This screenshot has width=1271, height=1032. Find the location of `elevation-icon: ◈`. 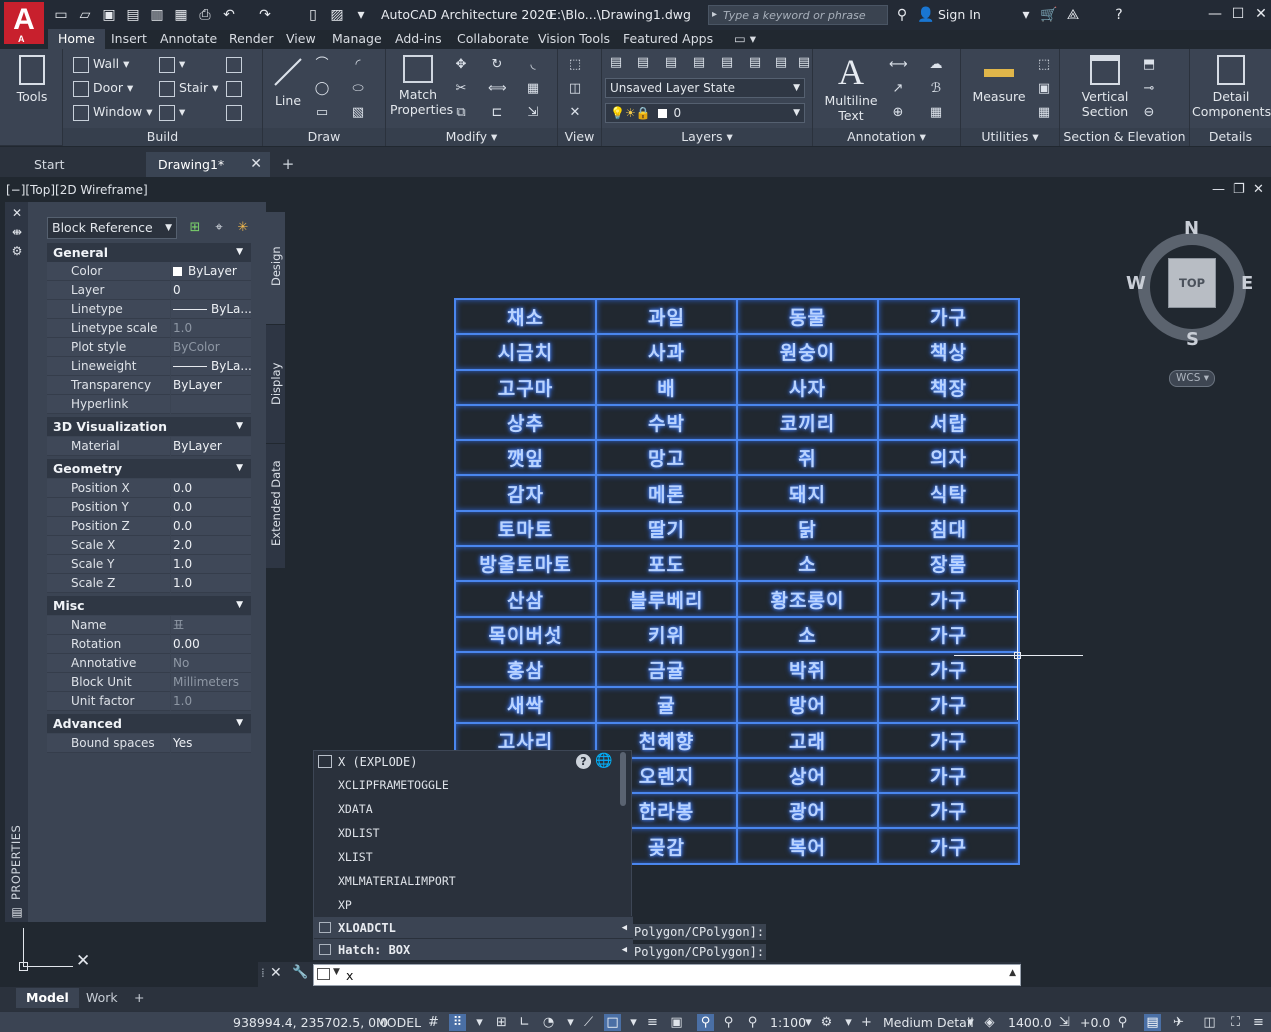

elevation-icon: ◈ is located at coordinates (989, 1022).